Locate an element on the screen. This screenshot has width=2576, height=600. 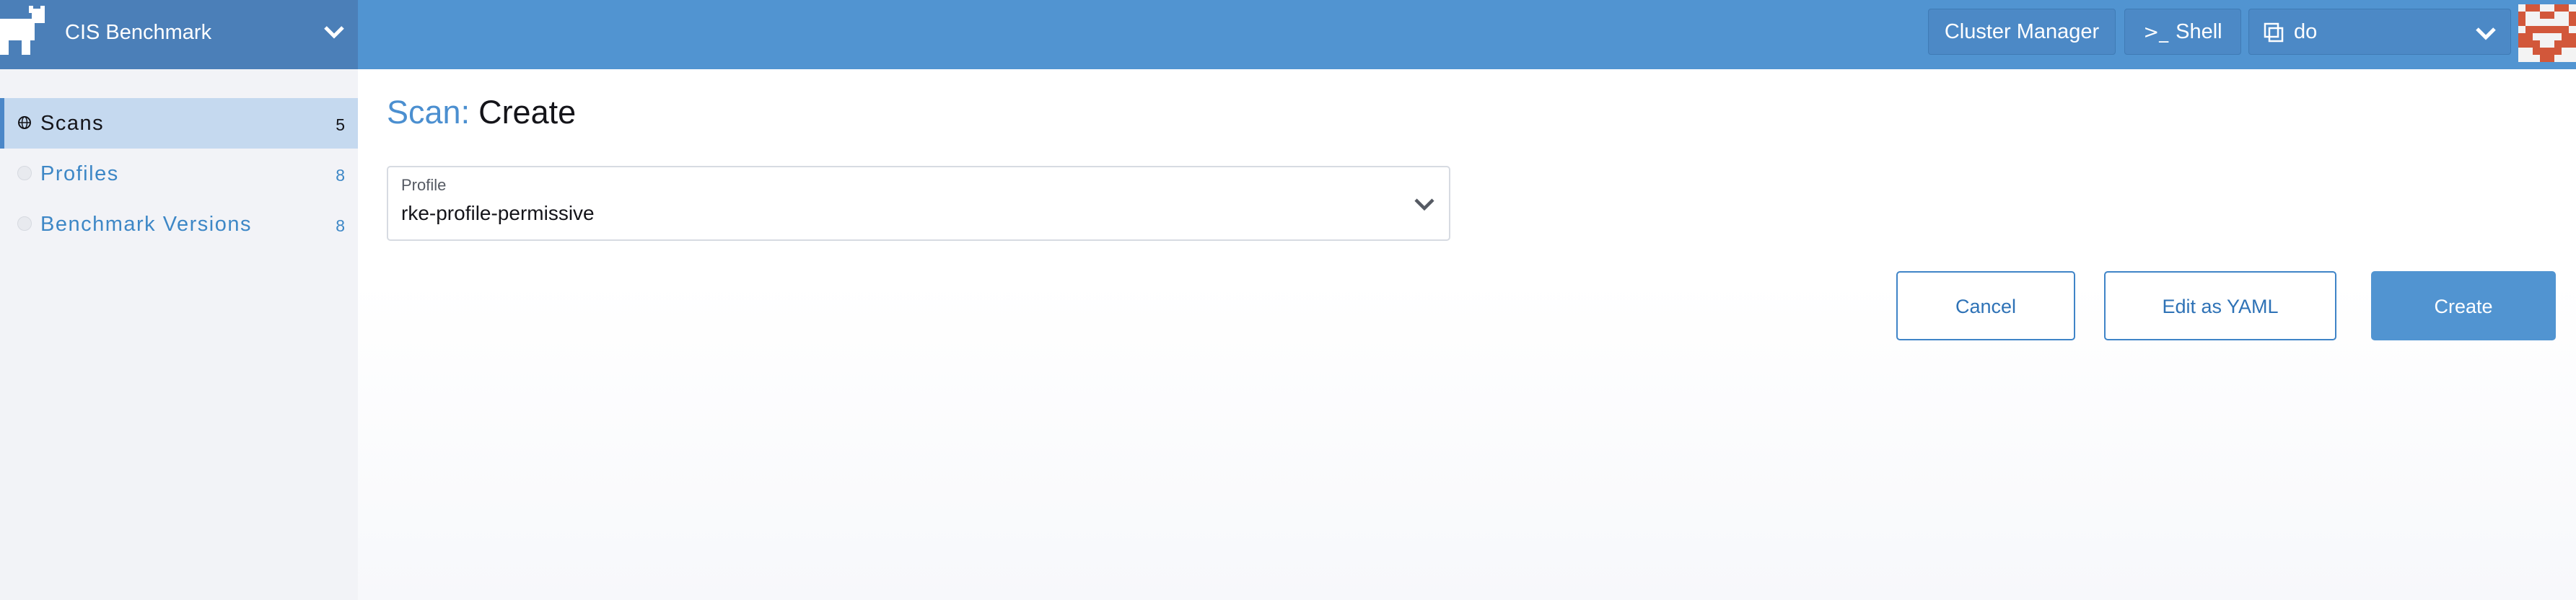
cluster-manager-button: Cluster Manager is located at coordinates (2022, 32).